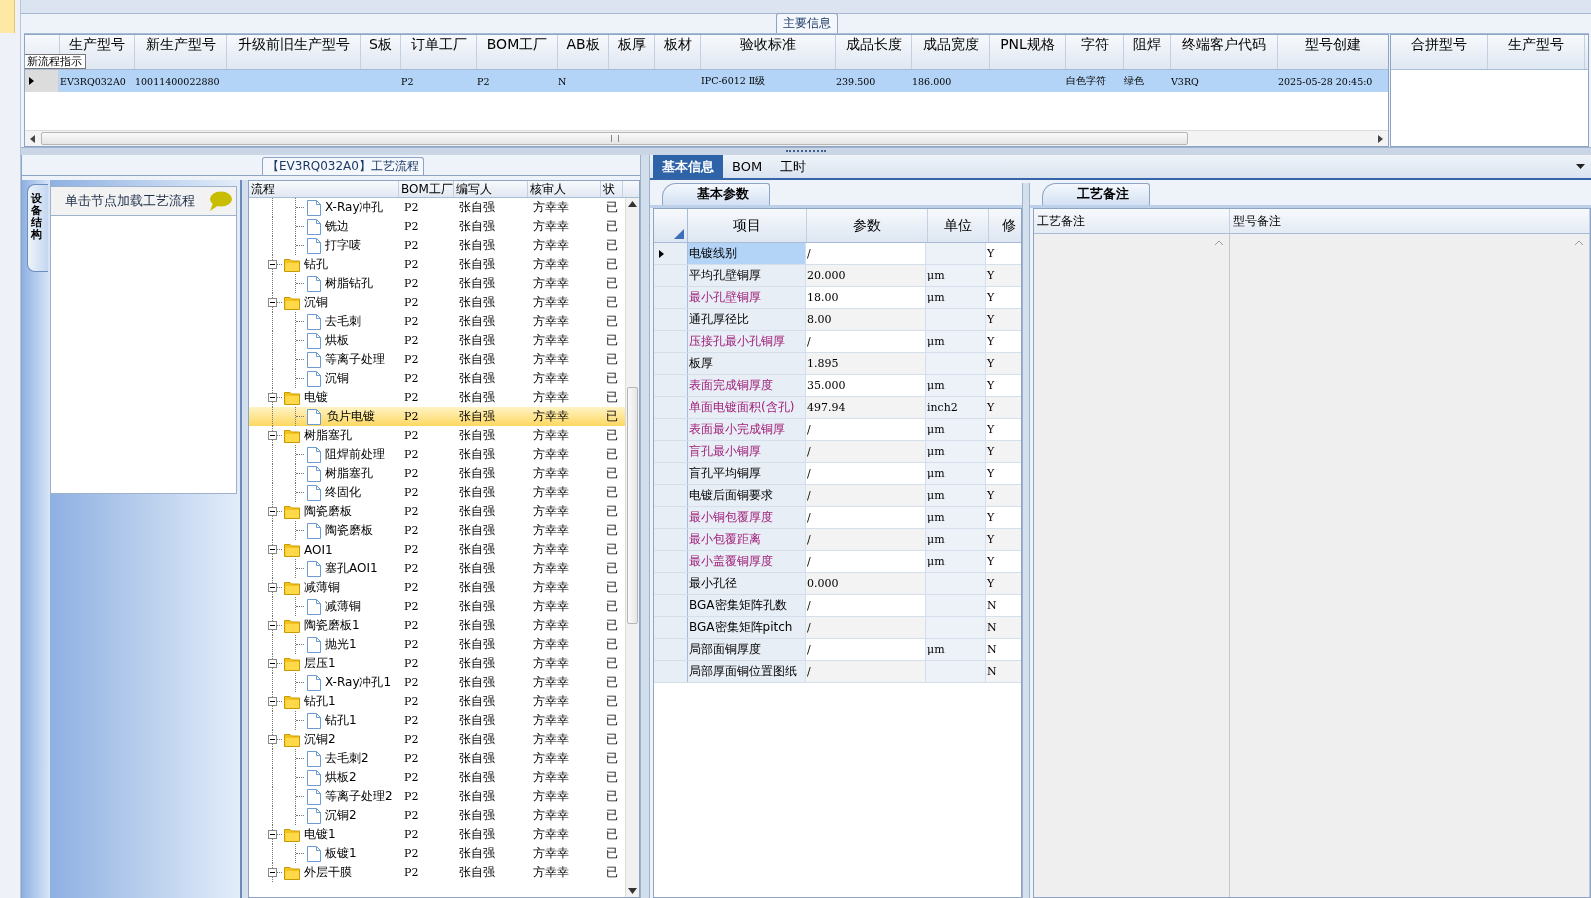 Image resolution: width=1591 pixels, height=898 pixels. Describe the element at coordinates (437, 321) in the screenshot. I see `tree-row: 去毛刺 P2 张自强 方幸幸 已` at that location.